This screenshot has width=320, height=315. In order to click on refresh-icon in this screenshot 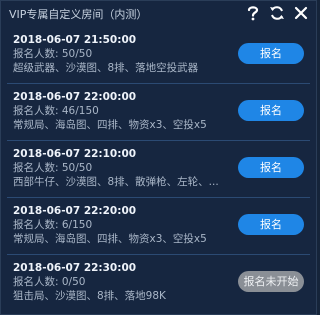, I will do `click(277, 13)`.